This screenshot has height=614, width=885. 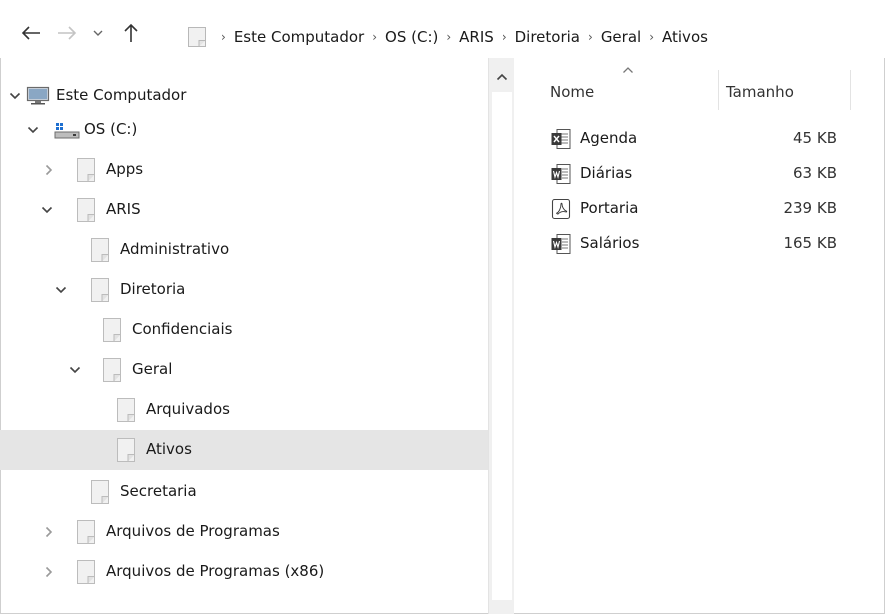 I want to click on up-button, so click(x=131, y=33).